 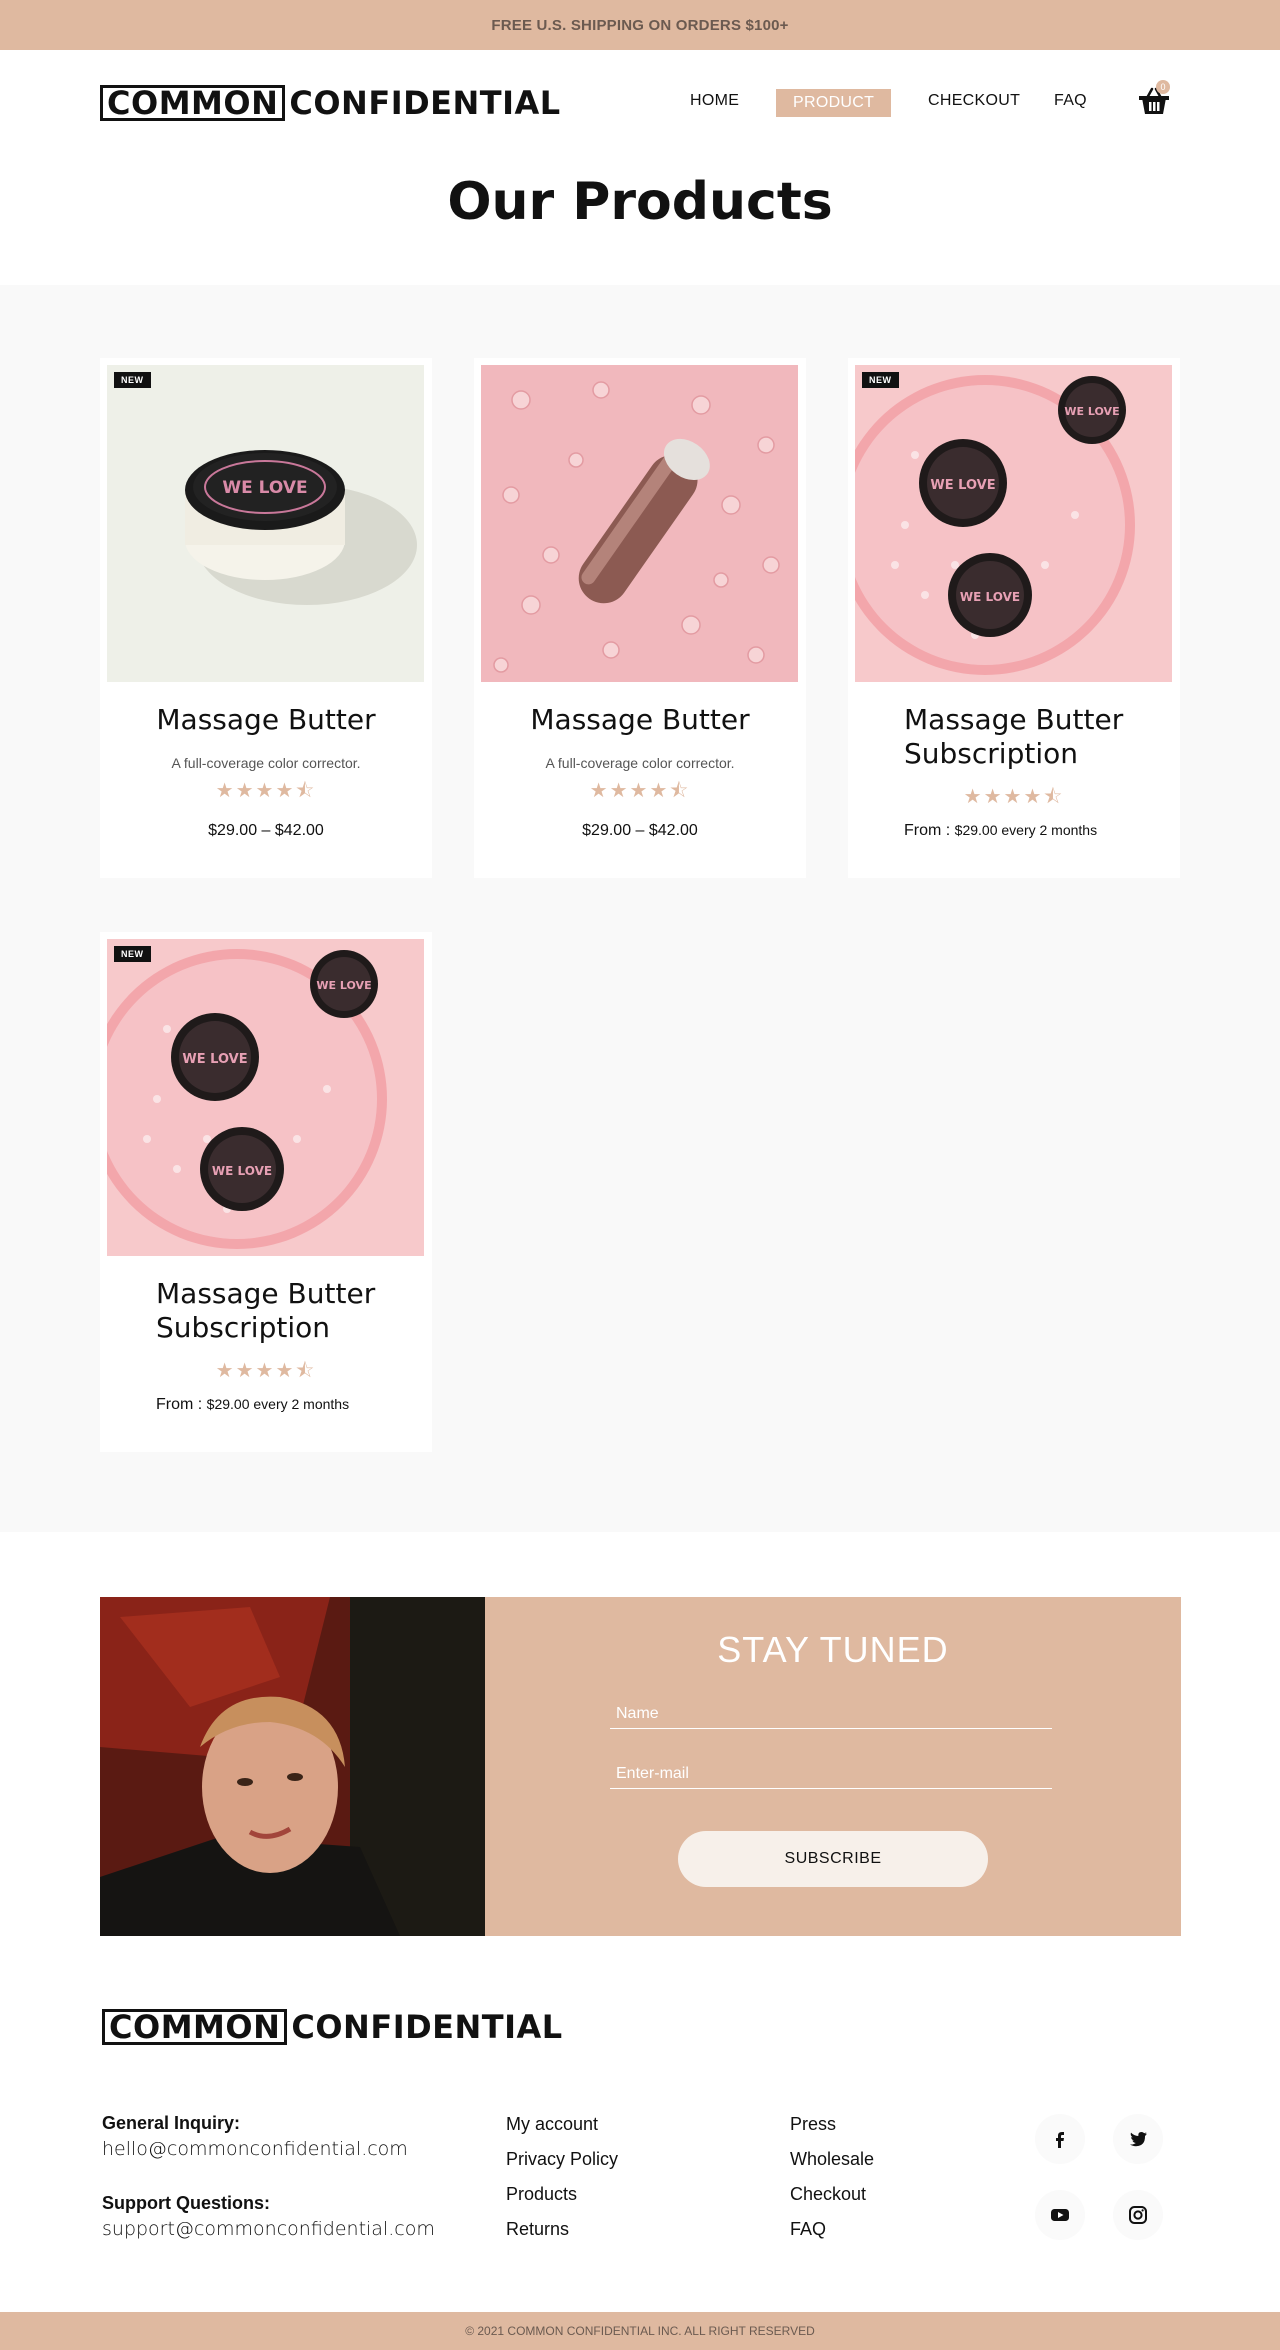 I want to click on general-inquiry-email: hello@commonconfidential.com, so click(x=255, y=2149).